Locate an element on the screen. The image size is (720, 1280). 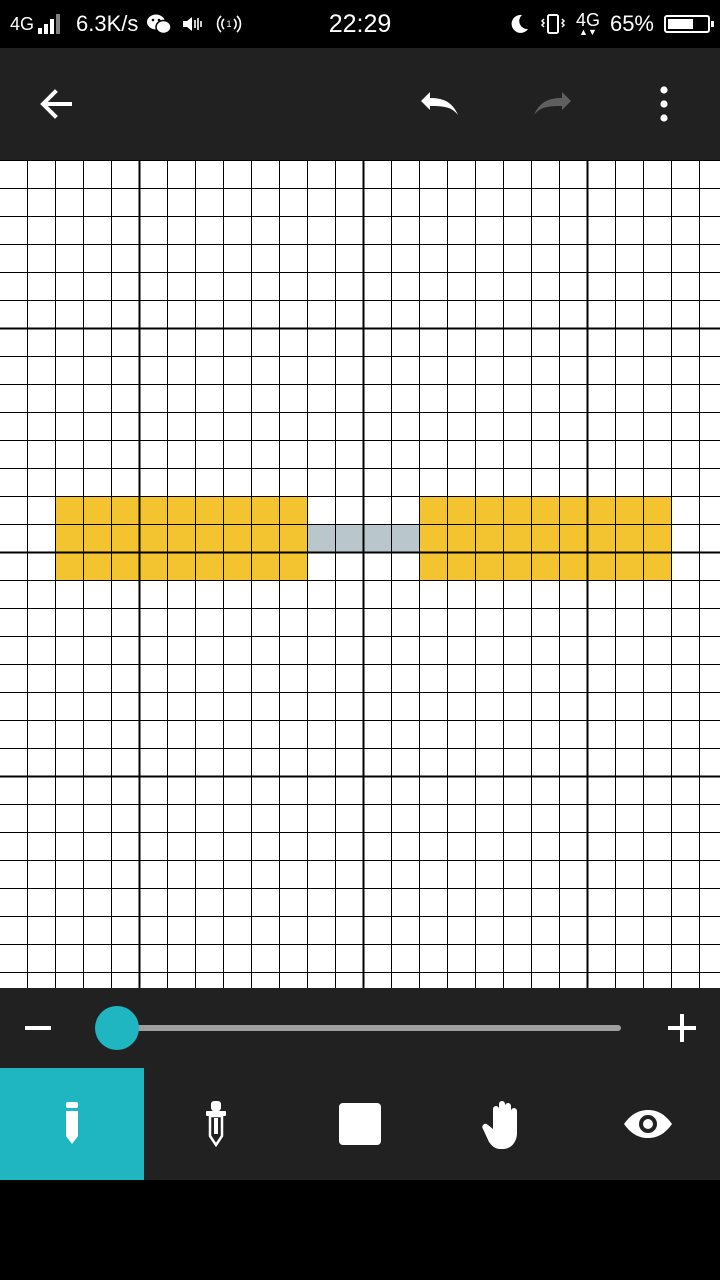
hand-tool-button is located at coordinates (504, 1124).